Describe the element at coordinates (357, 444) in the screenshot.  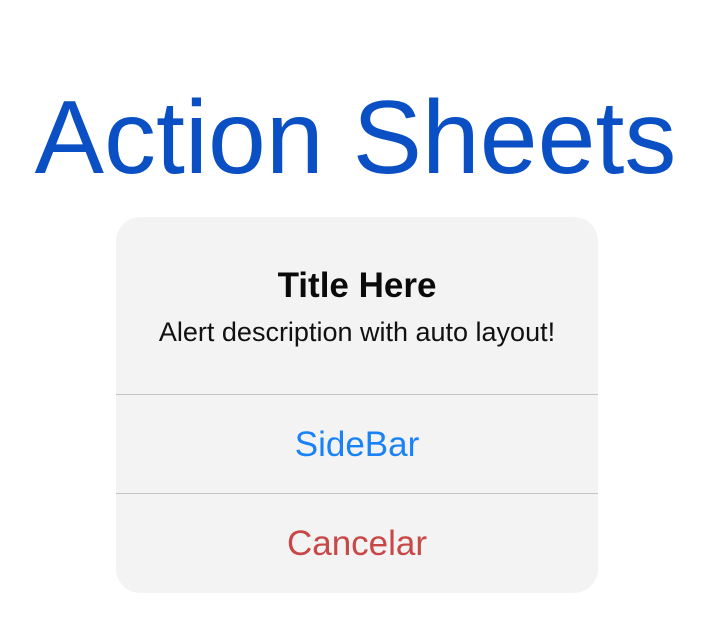
I see `sidebar-button: SideBar` at that location.